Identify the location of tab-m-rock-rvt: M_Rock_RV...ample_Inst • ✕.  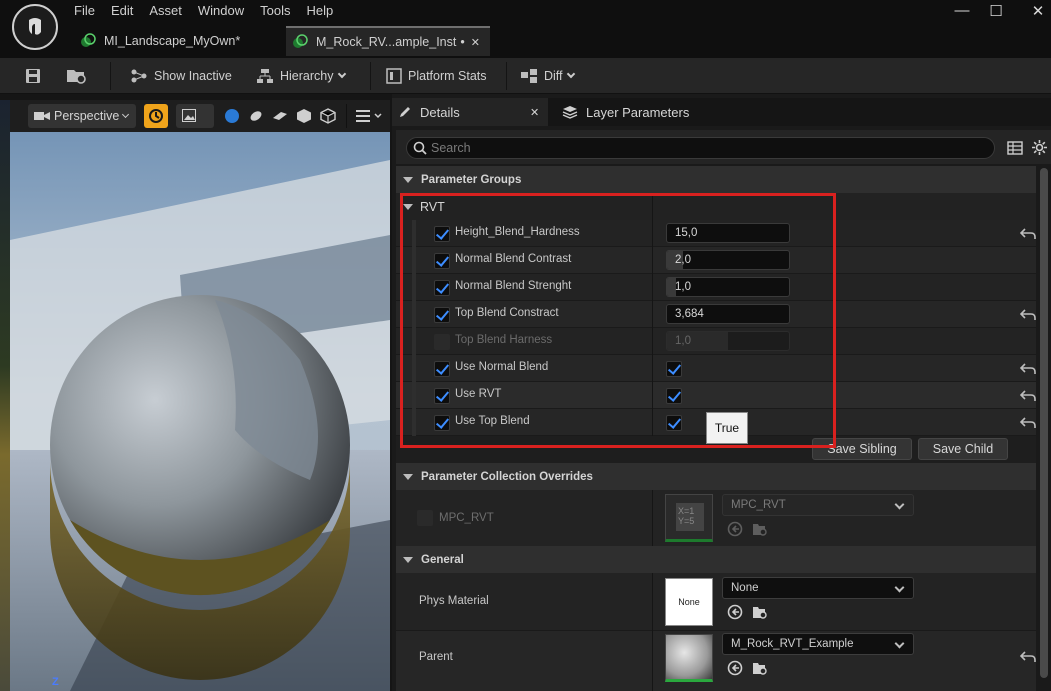
(388, 41).